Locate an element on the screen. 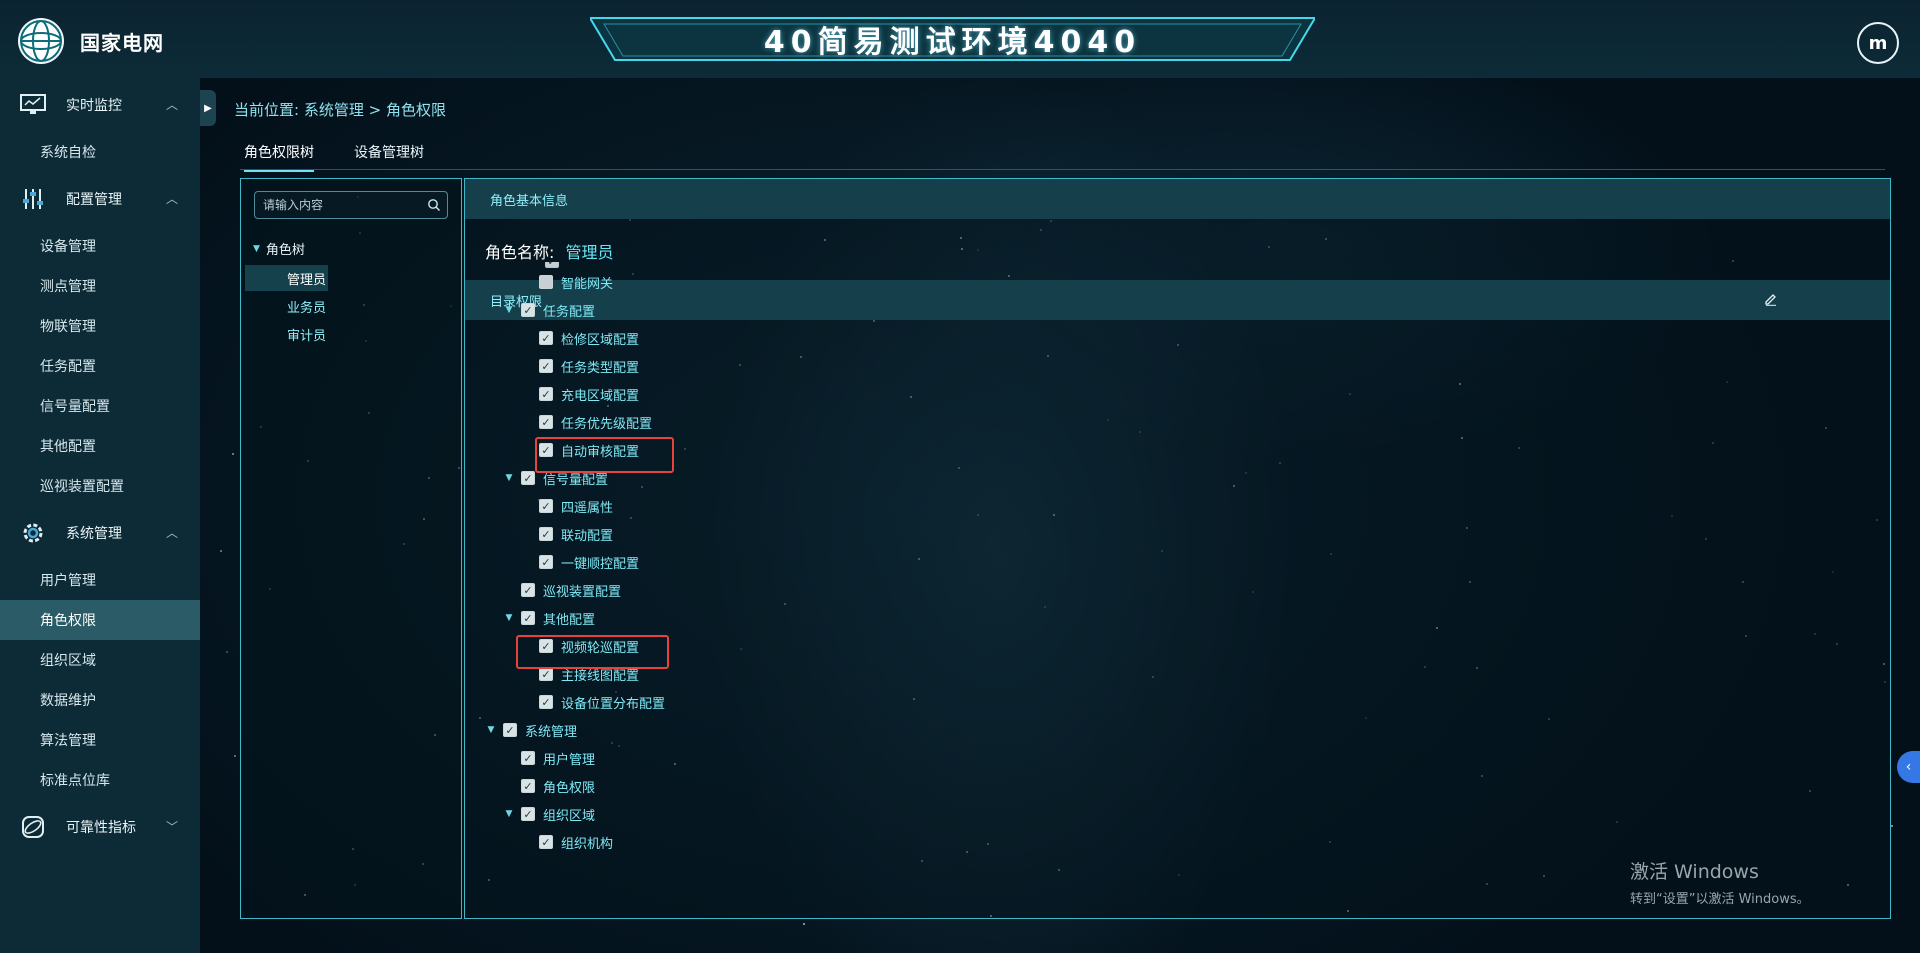  sidebar-item-patrol-device-config: 巡视装置配置 is located at coordinates (100, 486).